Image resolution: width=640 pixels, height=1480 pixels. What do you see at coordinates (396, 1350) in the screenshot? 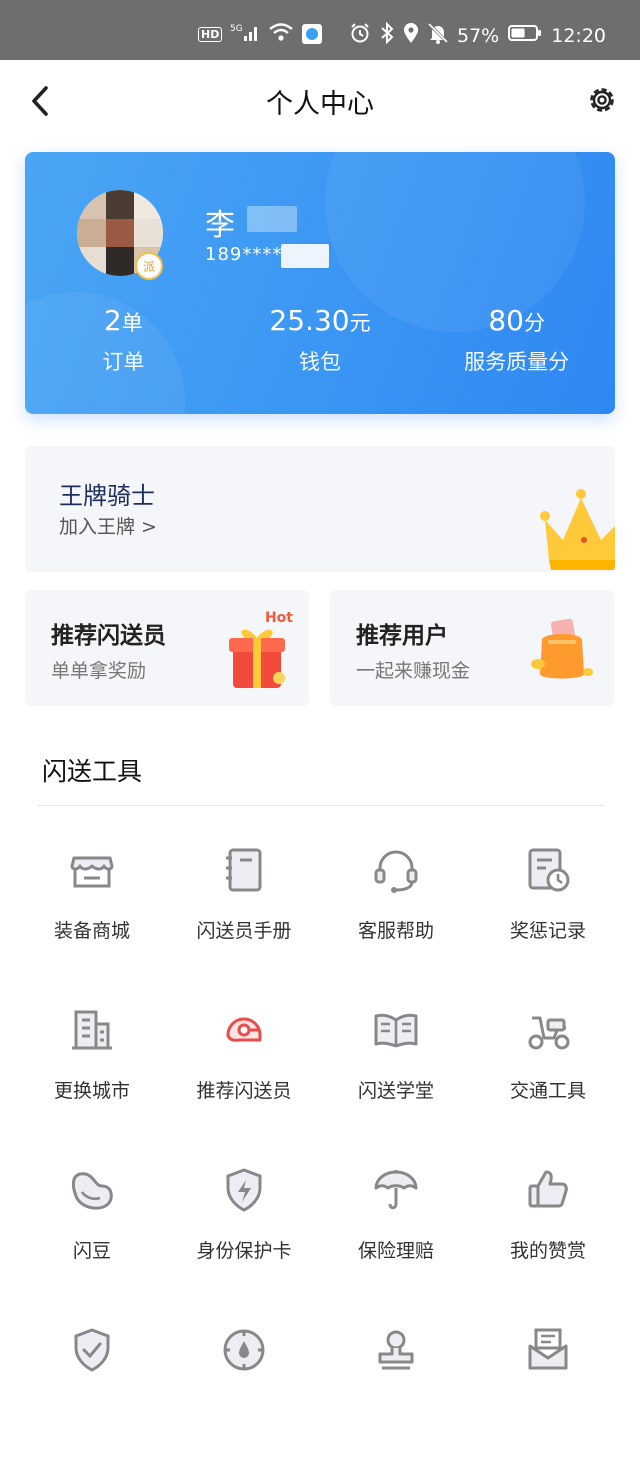
I see `stamp-icon` at bounding box center [396, 1350].